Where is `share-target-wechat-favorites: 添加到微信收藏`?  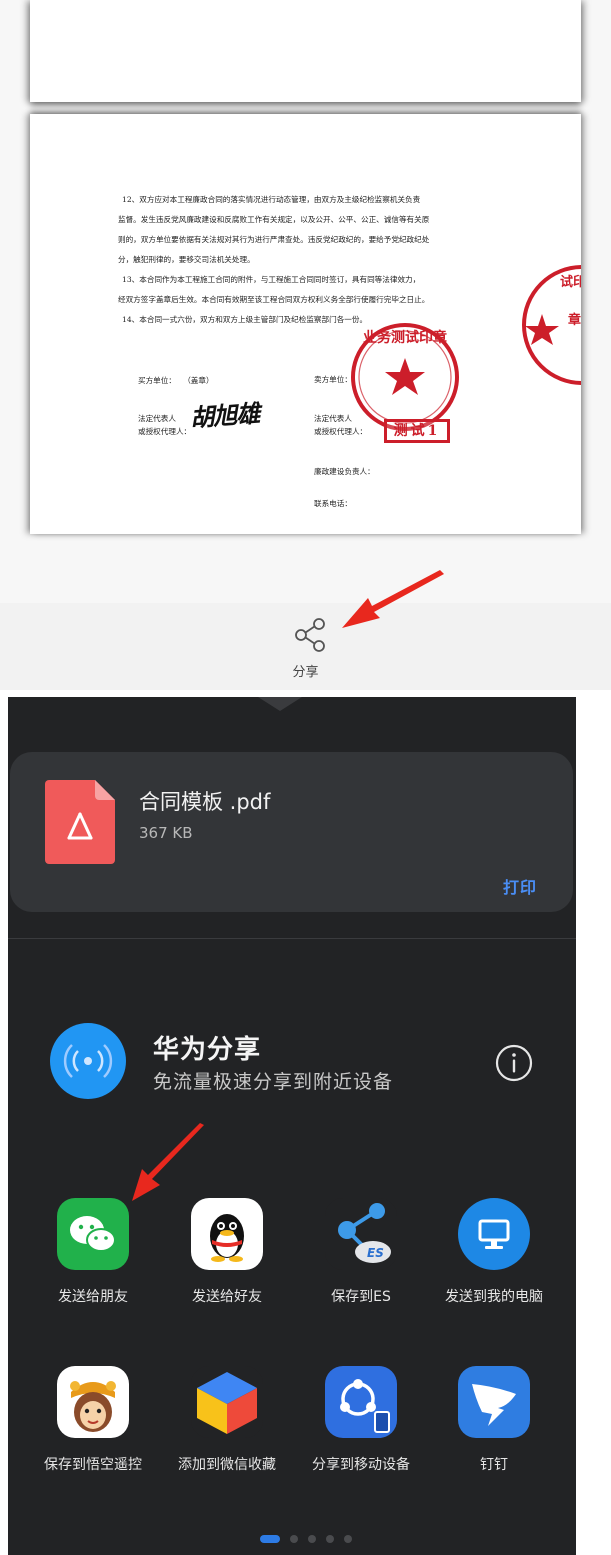
share-target-wechat-favorites: 添加到微信收藏 is located at coordinates (227, 1420).